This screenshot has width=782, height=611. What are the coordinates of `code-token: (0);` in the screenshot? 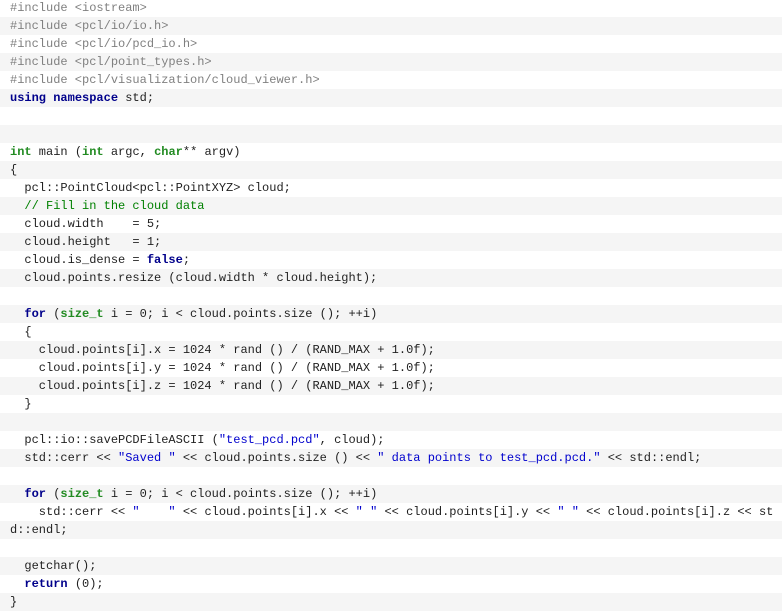 It's located at (85, 584).